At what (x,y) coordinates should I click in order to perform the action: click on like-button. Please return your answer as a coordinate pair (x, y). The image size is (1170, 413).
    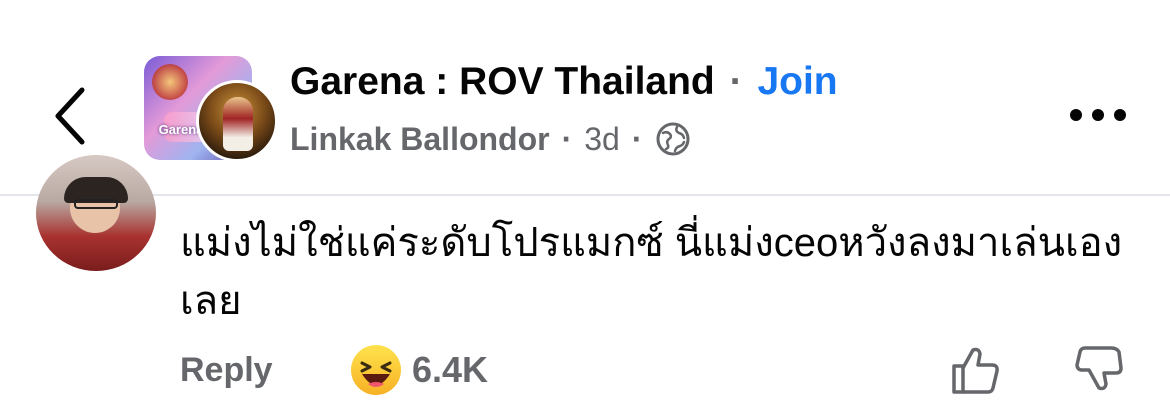
    Looking at the image, I should click on (975, 370).